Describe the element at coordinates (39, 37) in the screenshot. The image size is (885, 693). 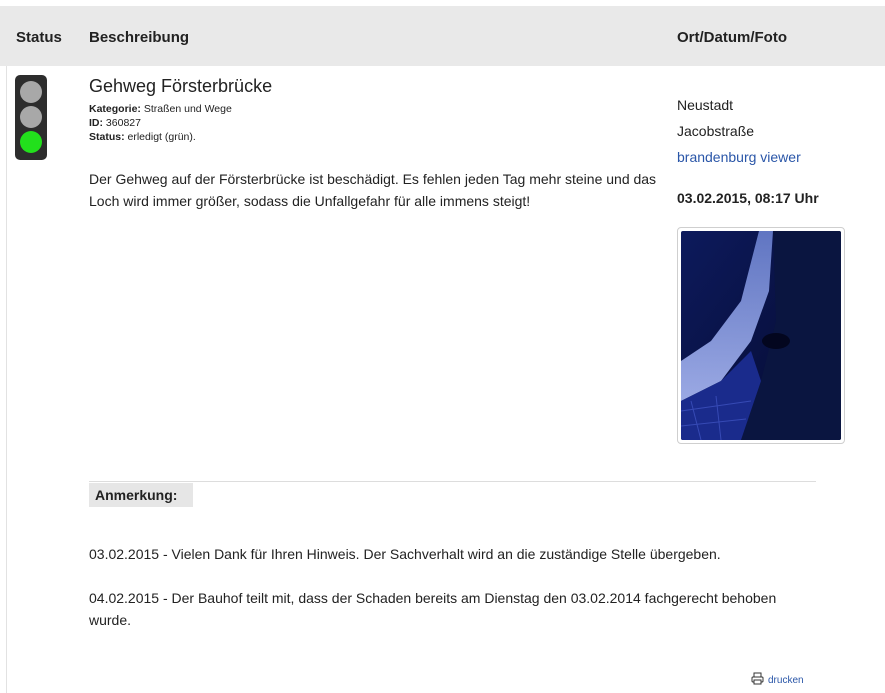
I see `column-header-status: Status` at that location.